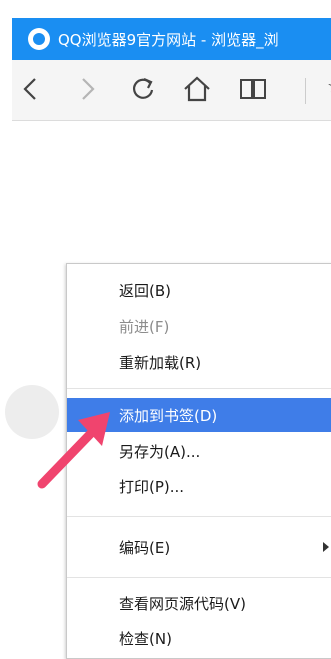 Image resolution: width=331 pixels, height=659 pixels. I want to click on home-icon, so click(197, 89).